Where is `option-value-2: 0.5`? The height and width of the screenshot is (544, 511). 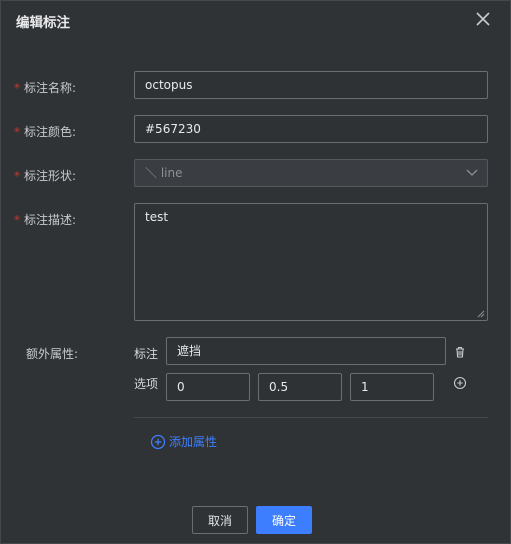 option-value-2: 0.5 is located at coordinates (279, 387).